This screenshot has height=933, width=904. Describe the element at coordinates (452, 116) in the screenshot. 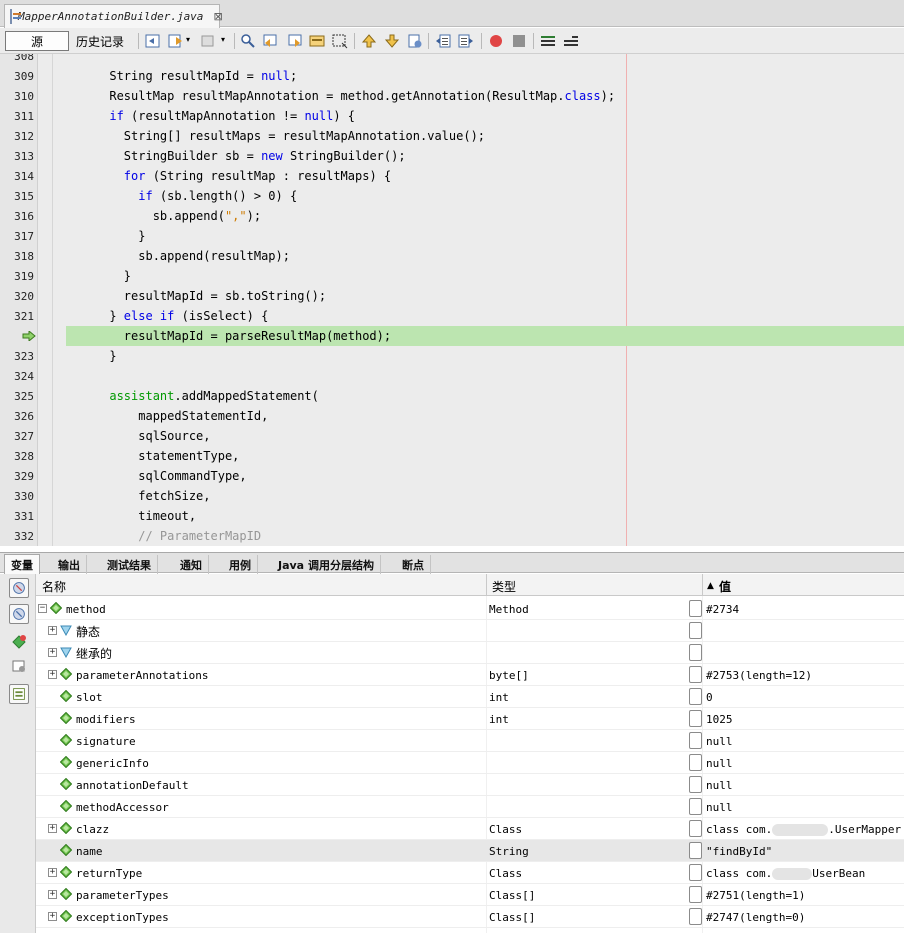

I see `code-line: 311 if (resultMapAnnotation != null) {` at that location.